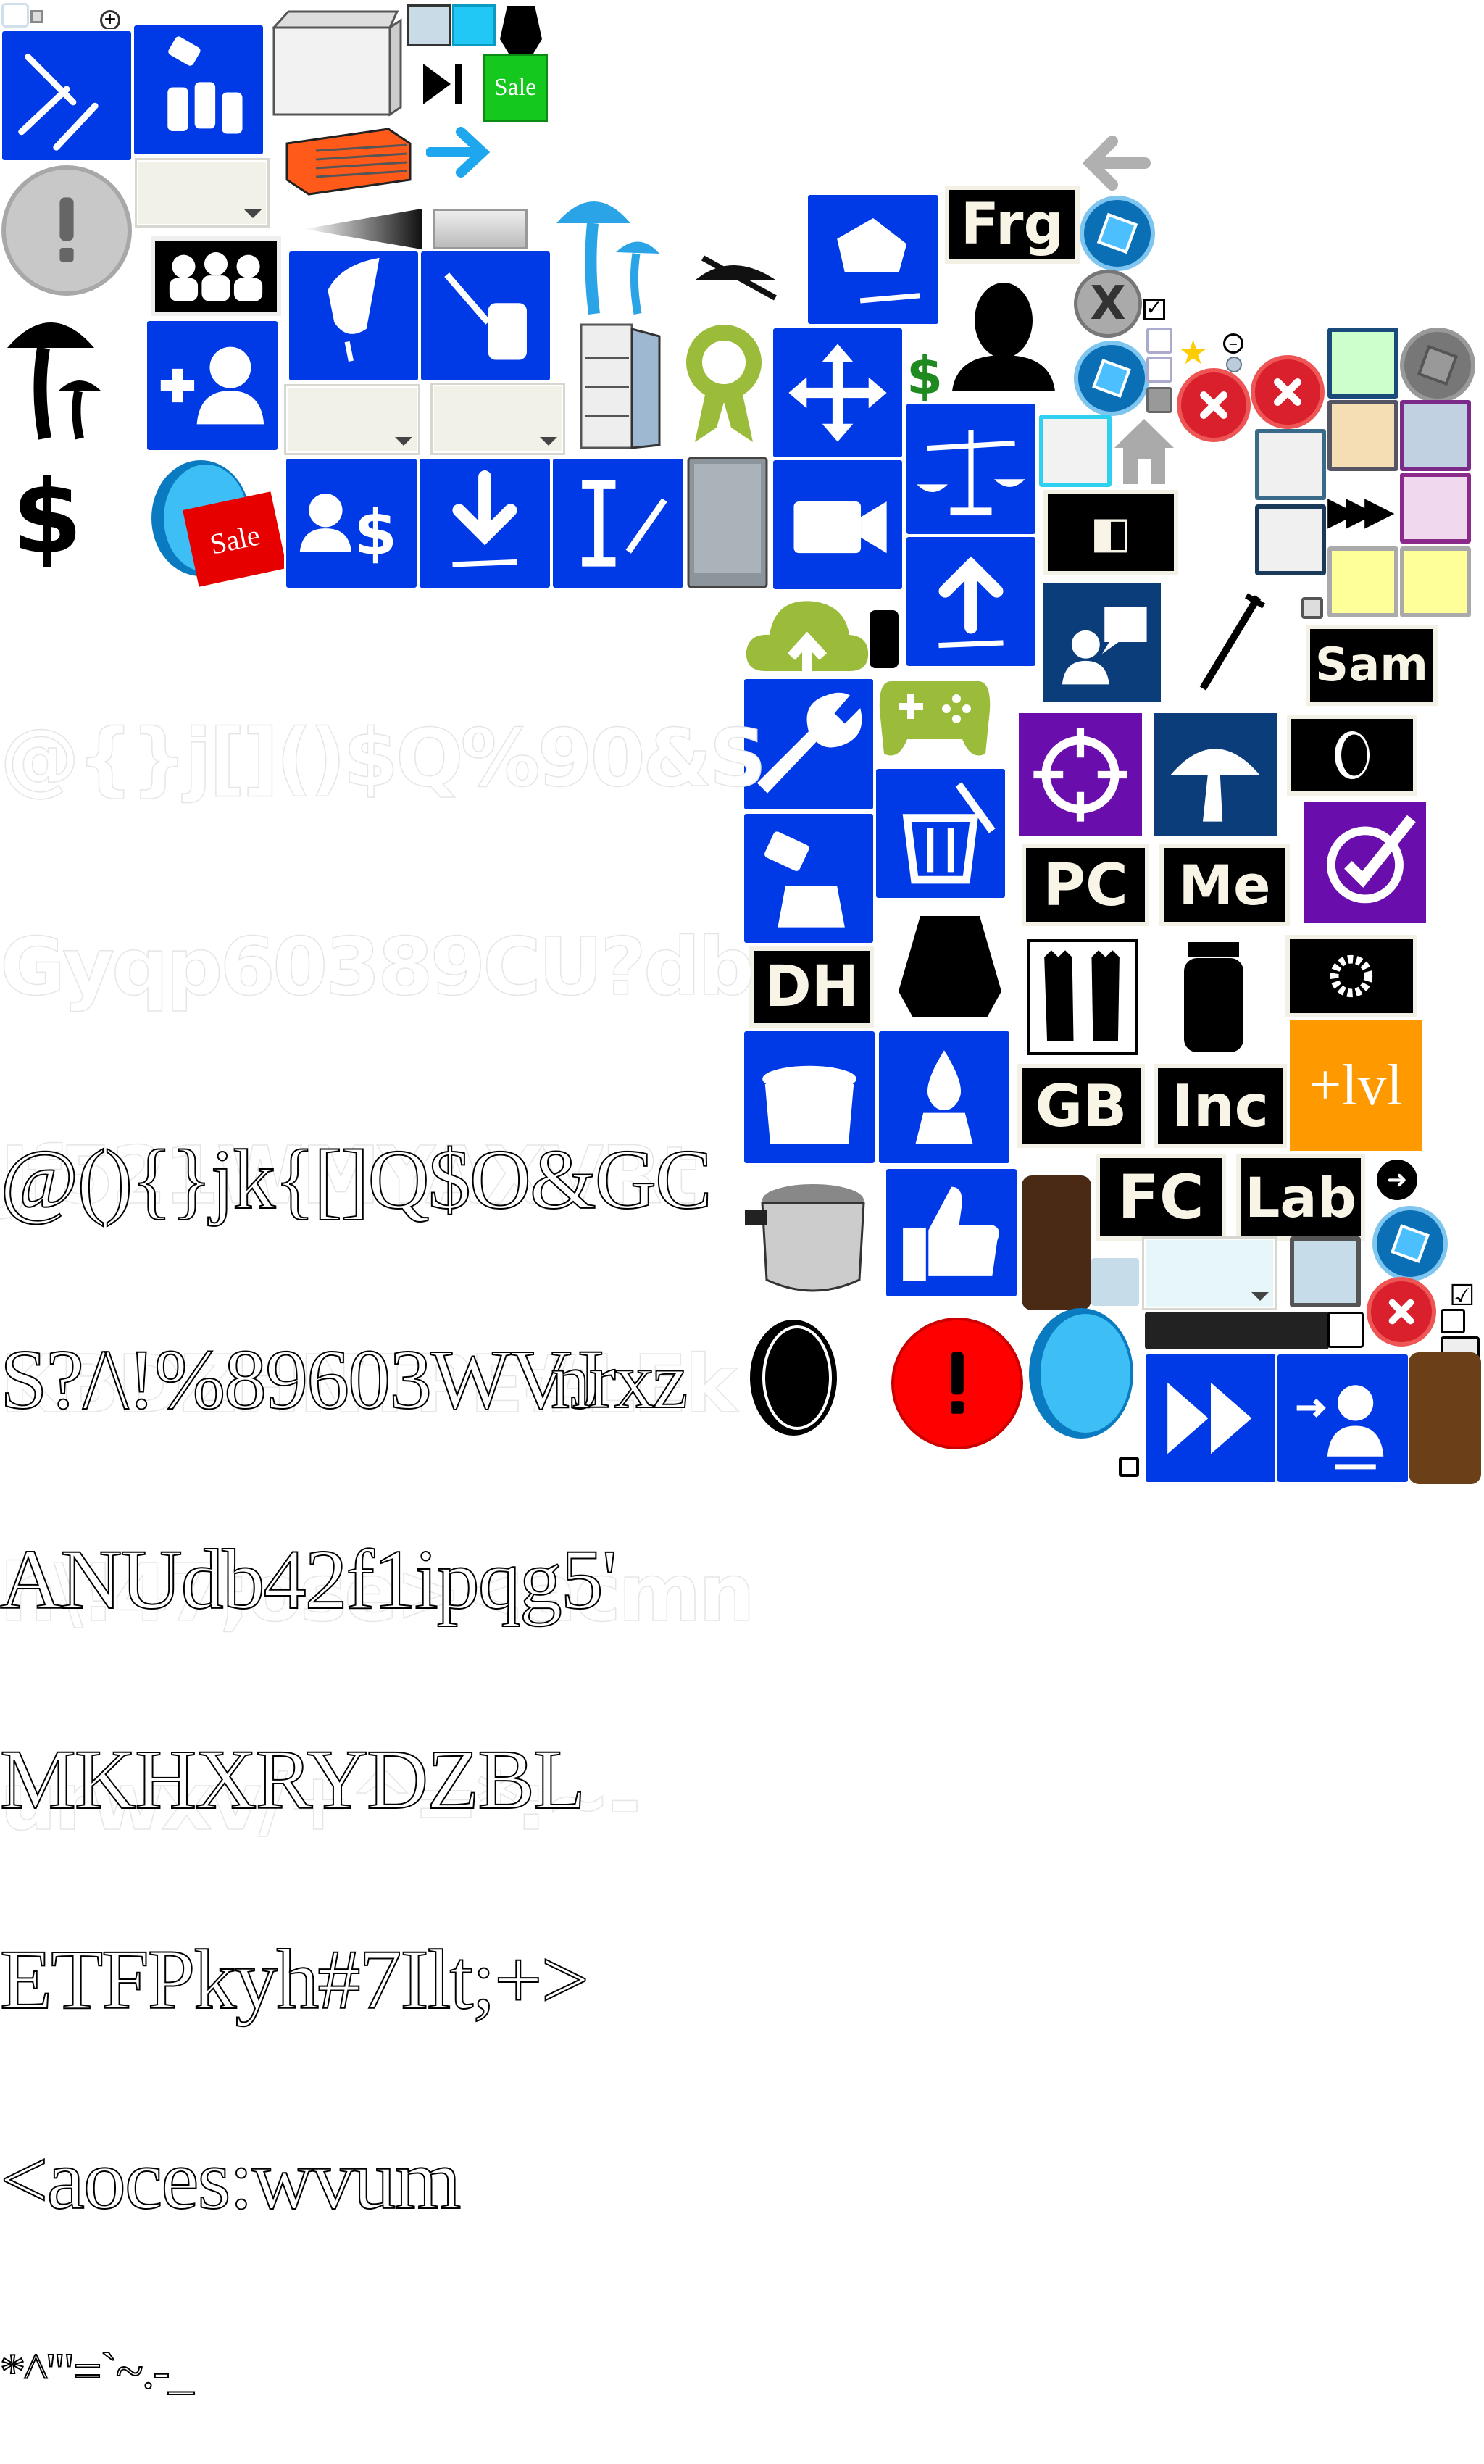 This screenshot has height=2464, width=1484. What do you see at coordinates (1237, 1330) in the screenshot?
I see `dark-bar` at bounding box center [1237, 1330].